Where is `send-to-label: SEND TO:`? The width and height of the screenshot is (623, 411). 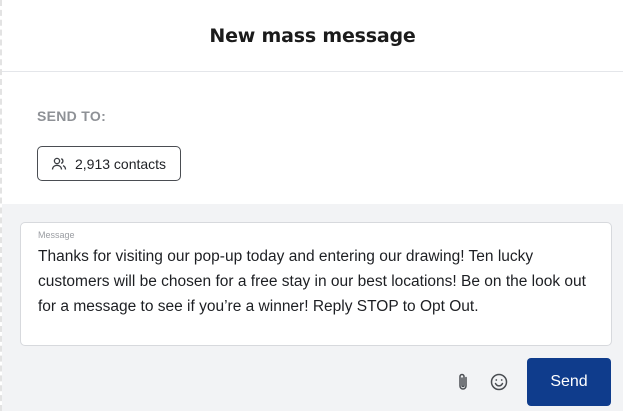 send-to-label: SEND TO: is located at coordinates (72, 116).